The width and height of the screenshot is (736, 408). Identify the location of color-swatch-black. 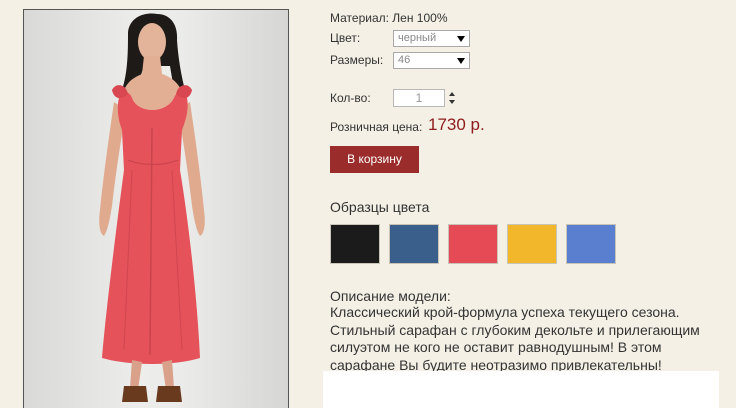
(355, 244).